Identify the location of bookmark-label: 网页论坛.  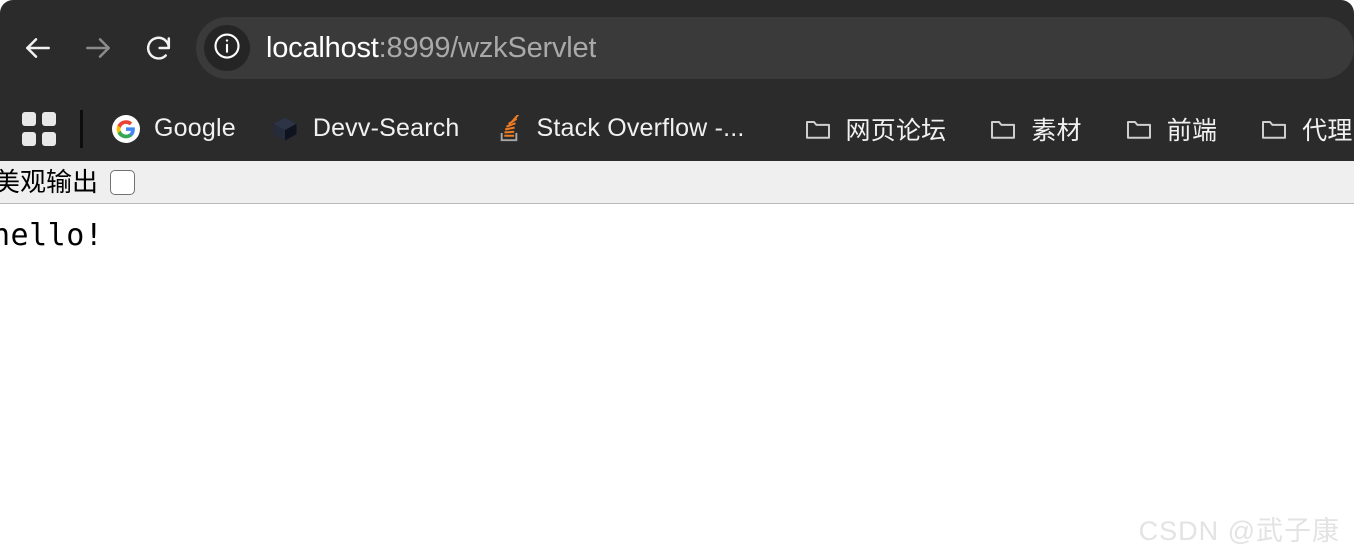
(896, 130).